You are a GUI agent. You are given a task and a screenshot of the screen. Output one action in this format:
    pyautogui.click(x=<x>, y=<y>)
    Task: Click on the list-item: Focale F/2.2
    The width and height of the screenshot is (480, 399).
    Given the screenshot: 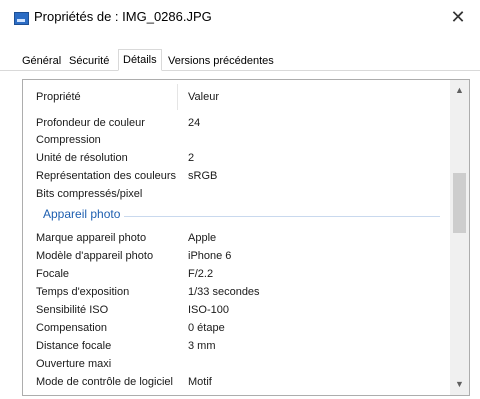 What is the action you would take?
    pyautogui.click(x=236, y=275)
    